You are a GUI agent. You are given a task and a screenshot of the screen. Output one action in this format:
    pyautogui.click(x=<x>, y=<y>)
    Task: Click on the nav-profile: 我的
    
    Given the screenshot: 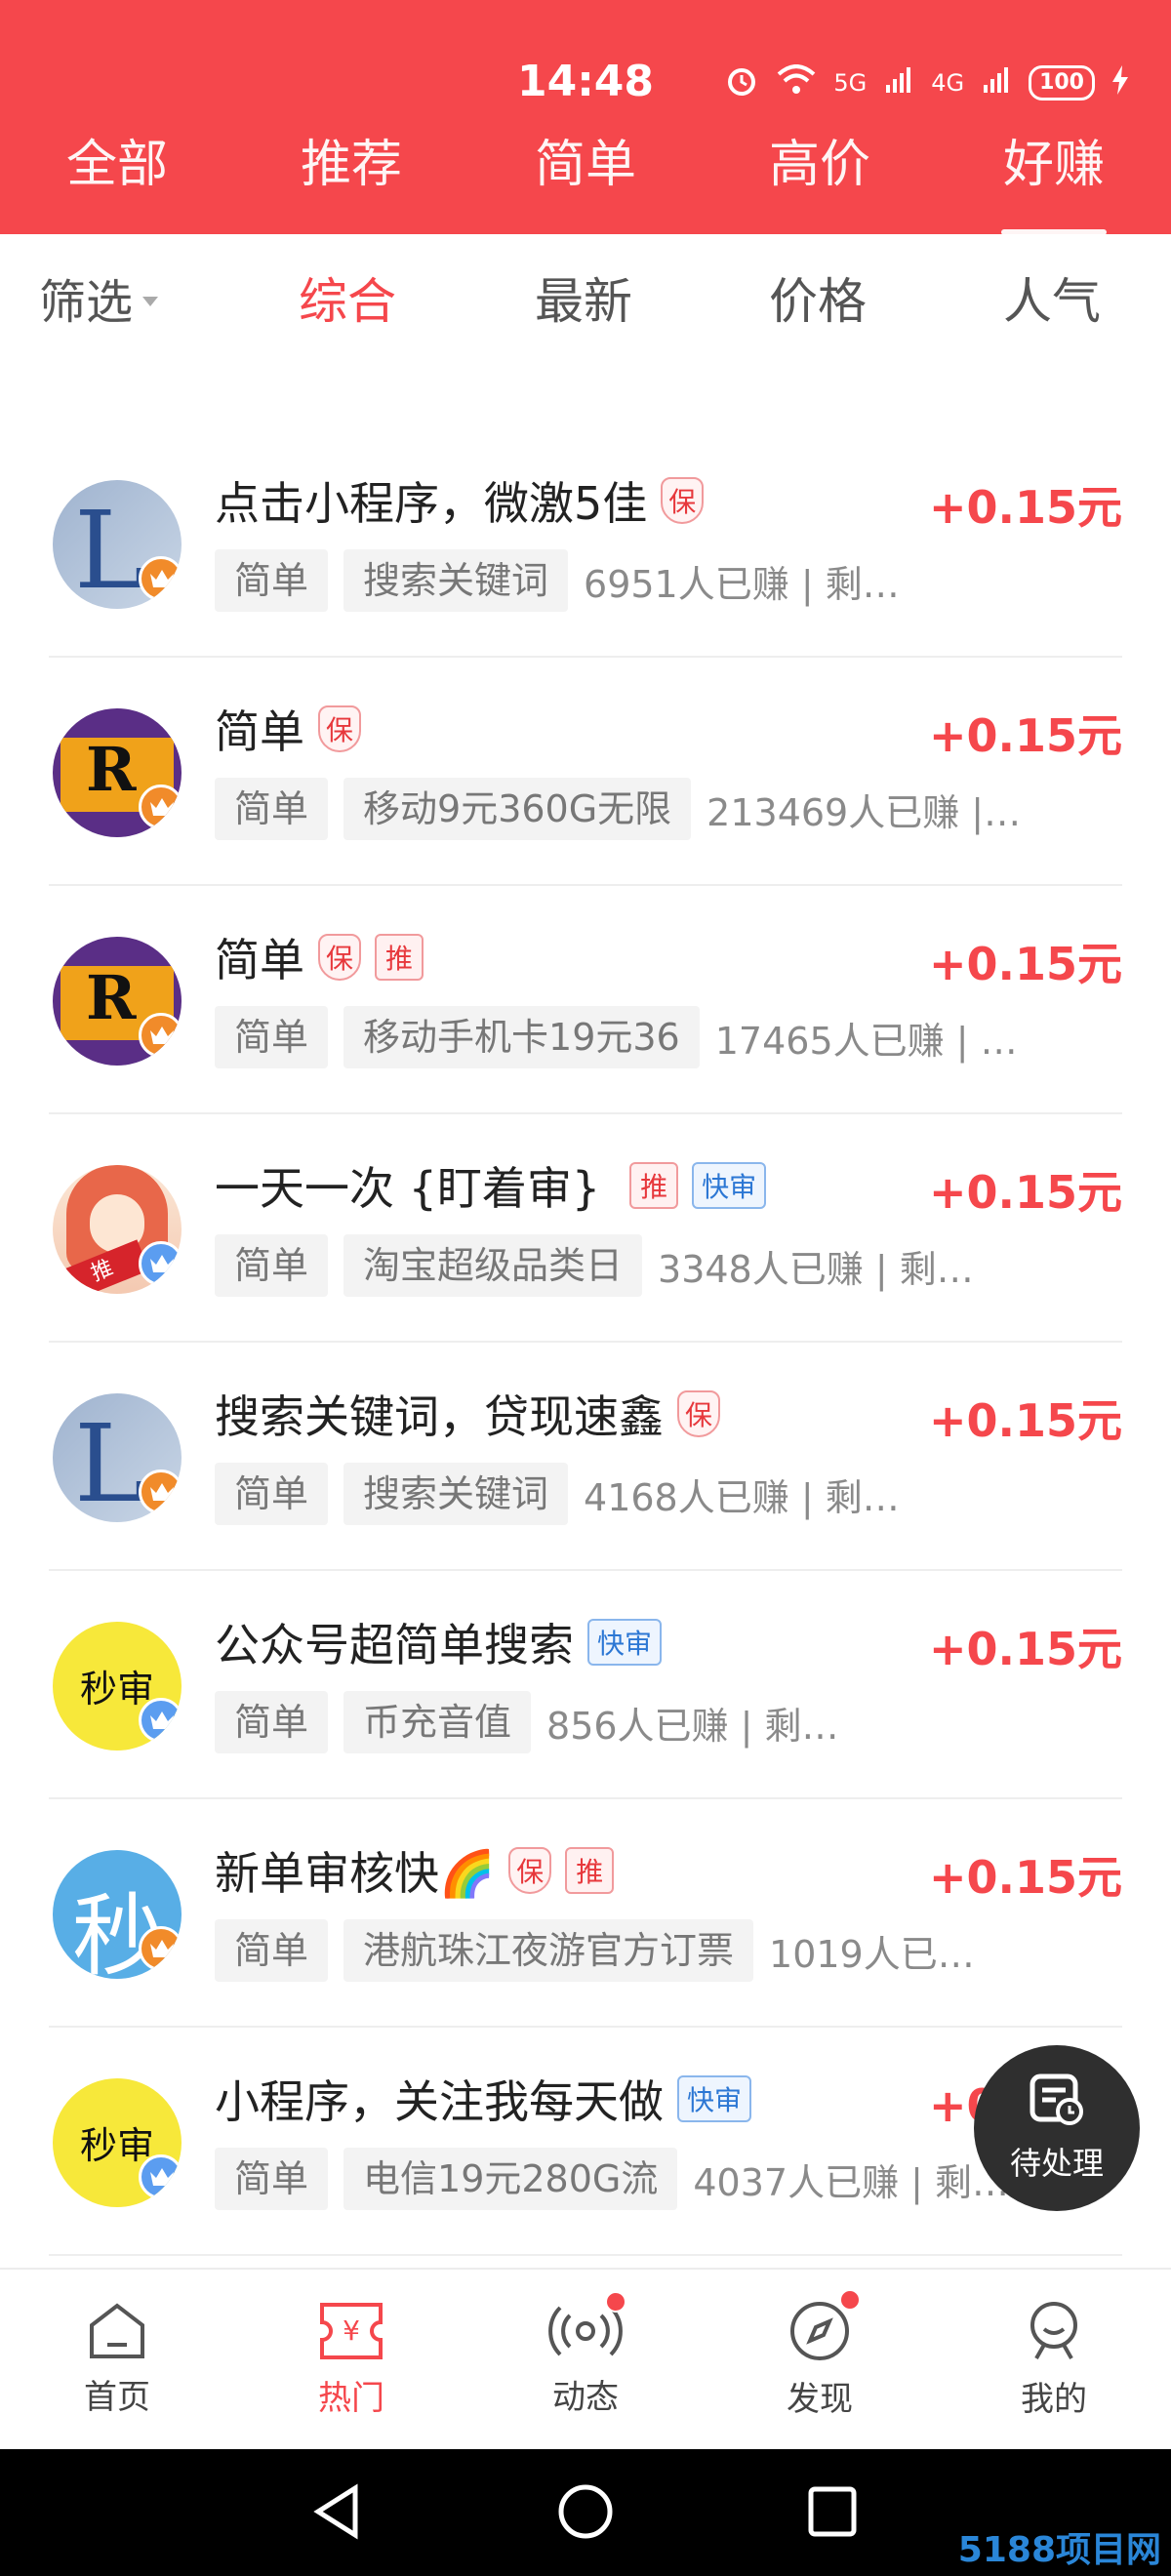 What is the action you would take?
    pyautogui.click(x=1054, y=2359)
    